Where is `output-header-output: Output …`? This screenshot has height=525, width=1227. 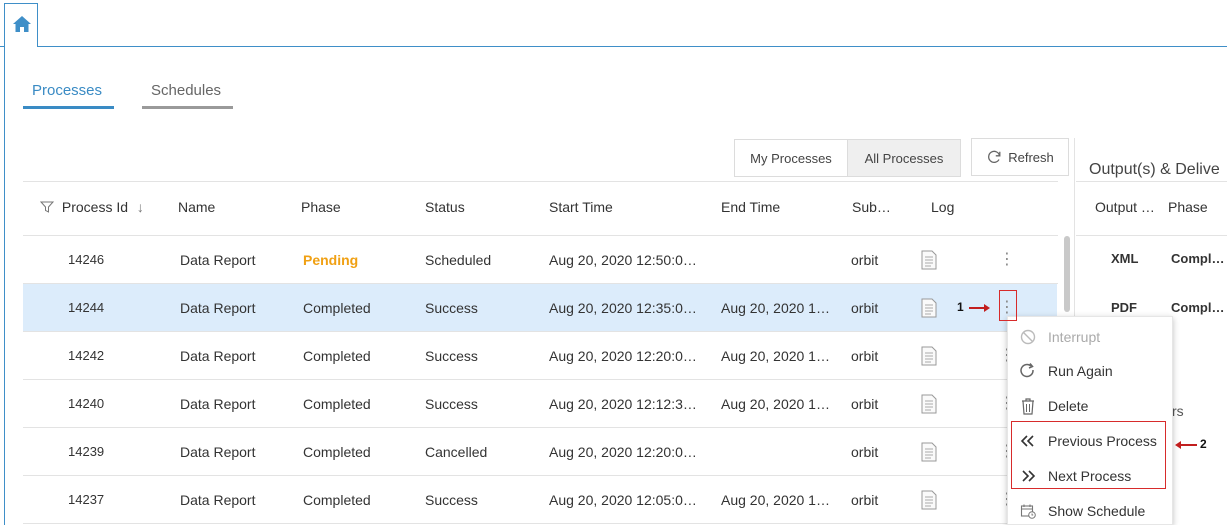
output-header-output: Output … is located at coordinates (1125, 207).